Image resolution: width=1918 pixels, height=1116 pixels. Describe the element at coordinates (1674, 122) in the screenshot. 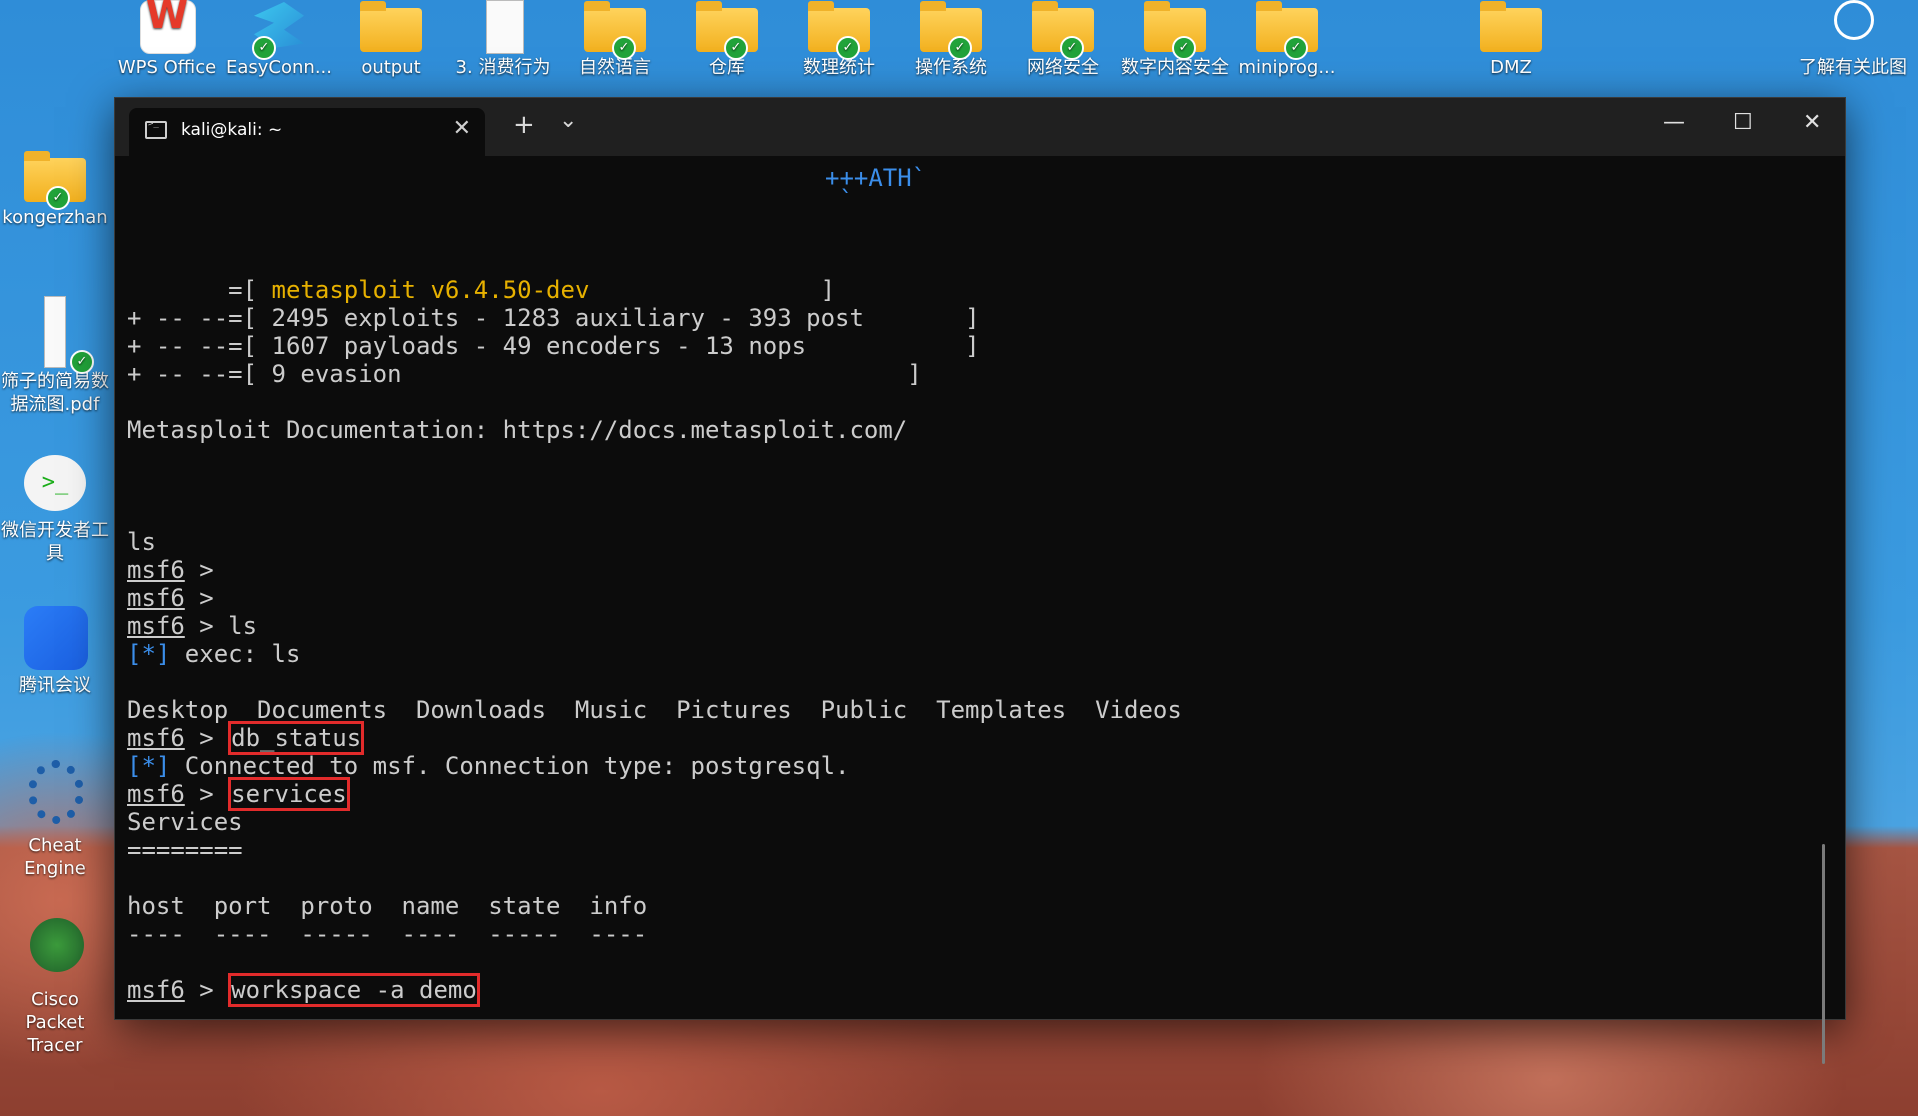

I see `minimize-button: —` at that location.